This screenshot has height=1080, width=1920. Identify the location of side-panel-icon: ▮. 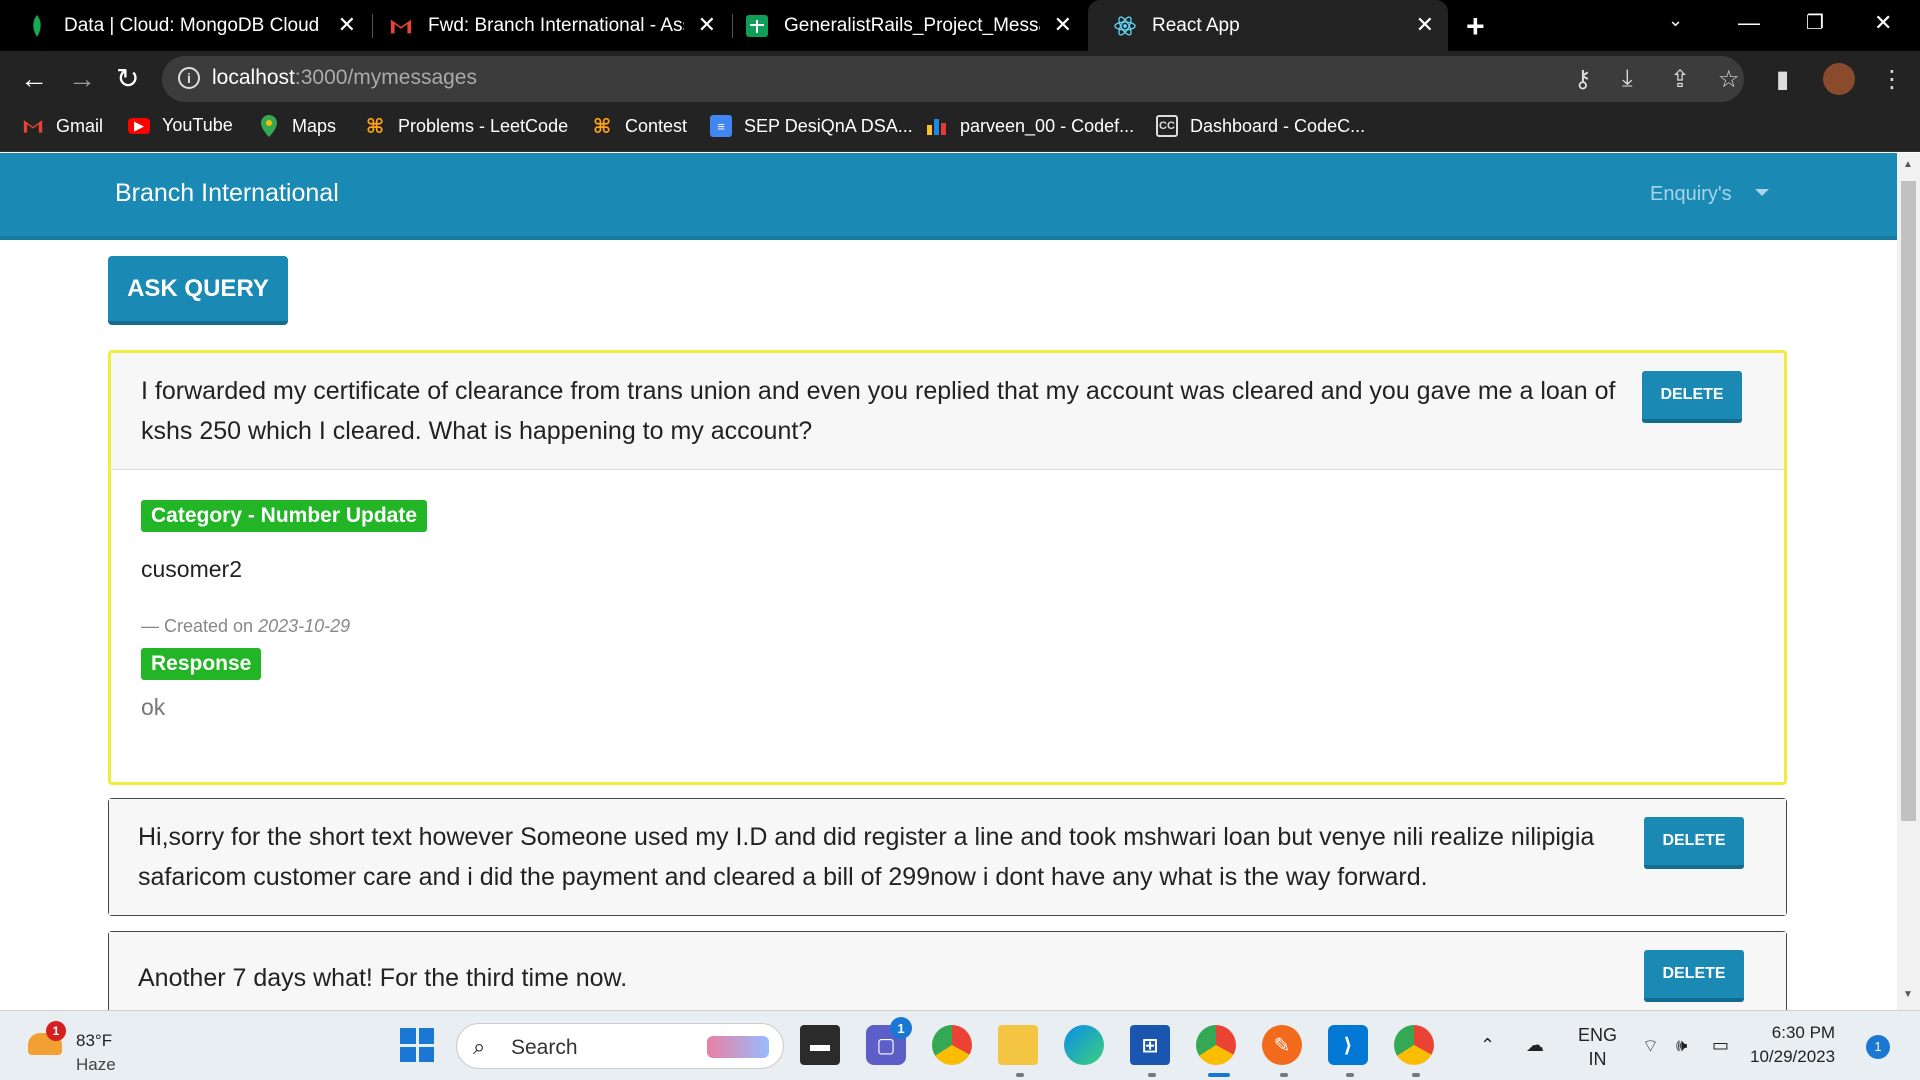
(1782, 79).